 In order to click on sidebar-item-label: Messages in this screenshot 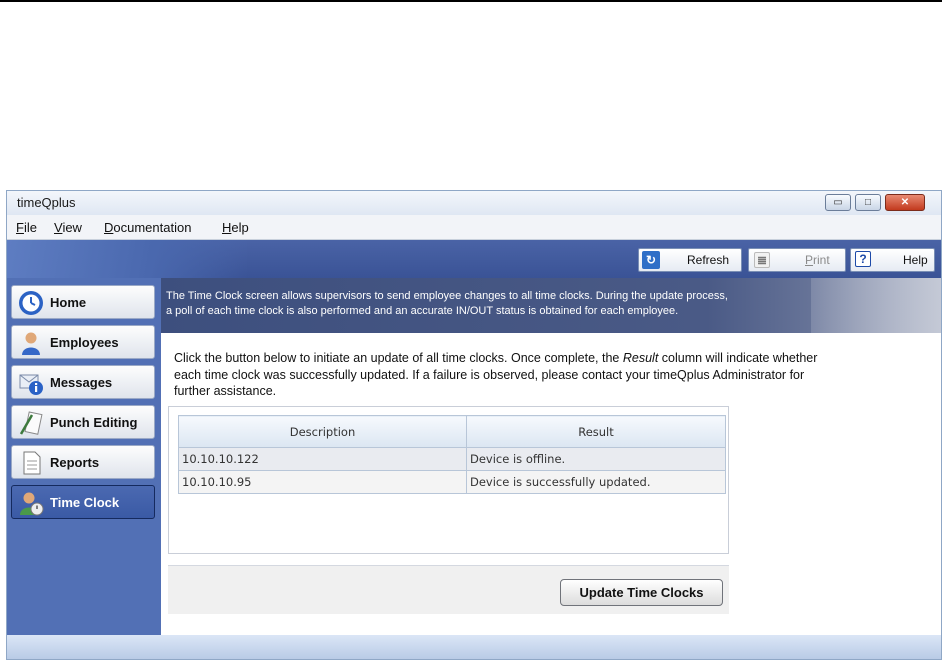, I will do `click(81, 382)`.